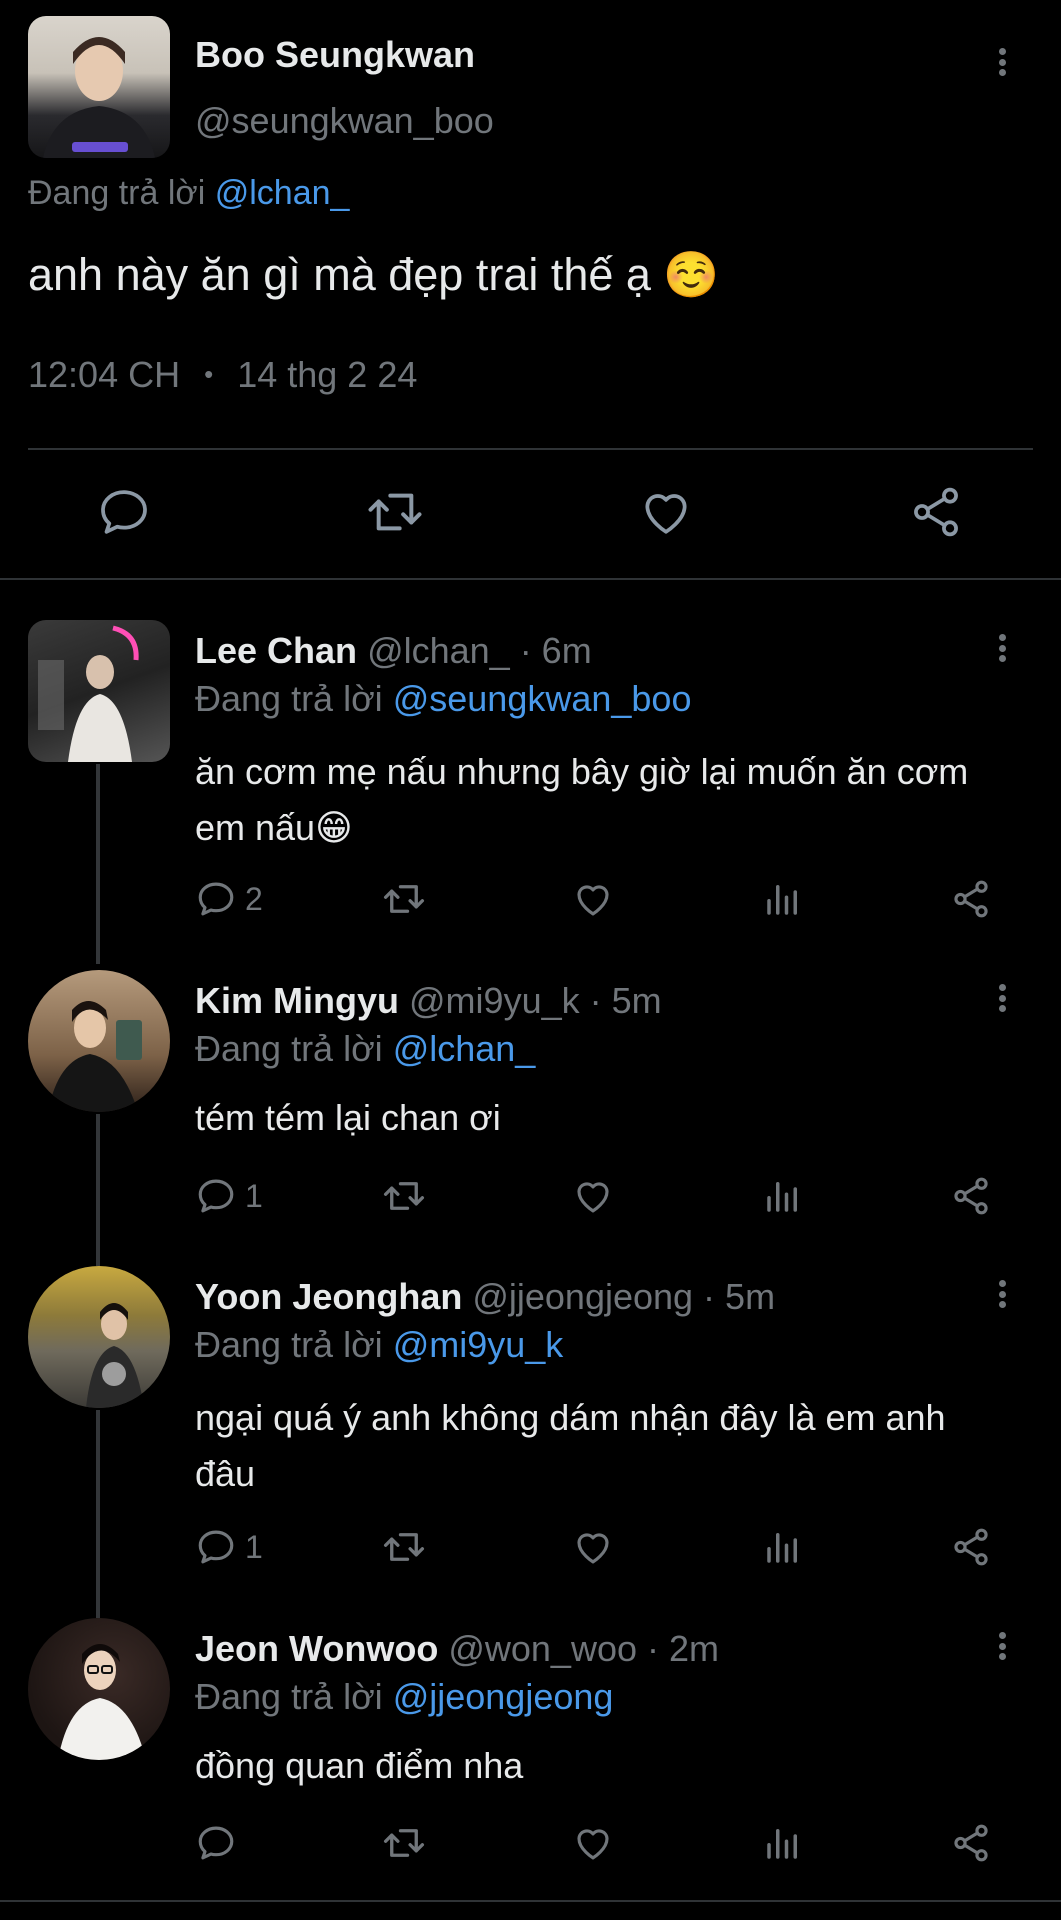 The height and width of the screenshot is (1920, 1061). Describe the element at coordinates (374, 274) in the screenshot. I see `main-tweet-text: anh này ăn gì mà đẹp trai thế ạ ☺️` at that location.